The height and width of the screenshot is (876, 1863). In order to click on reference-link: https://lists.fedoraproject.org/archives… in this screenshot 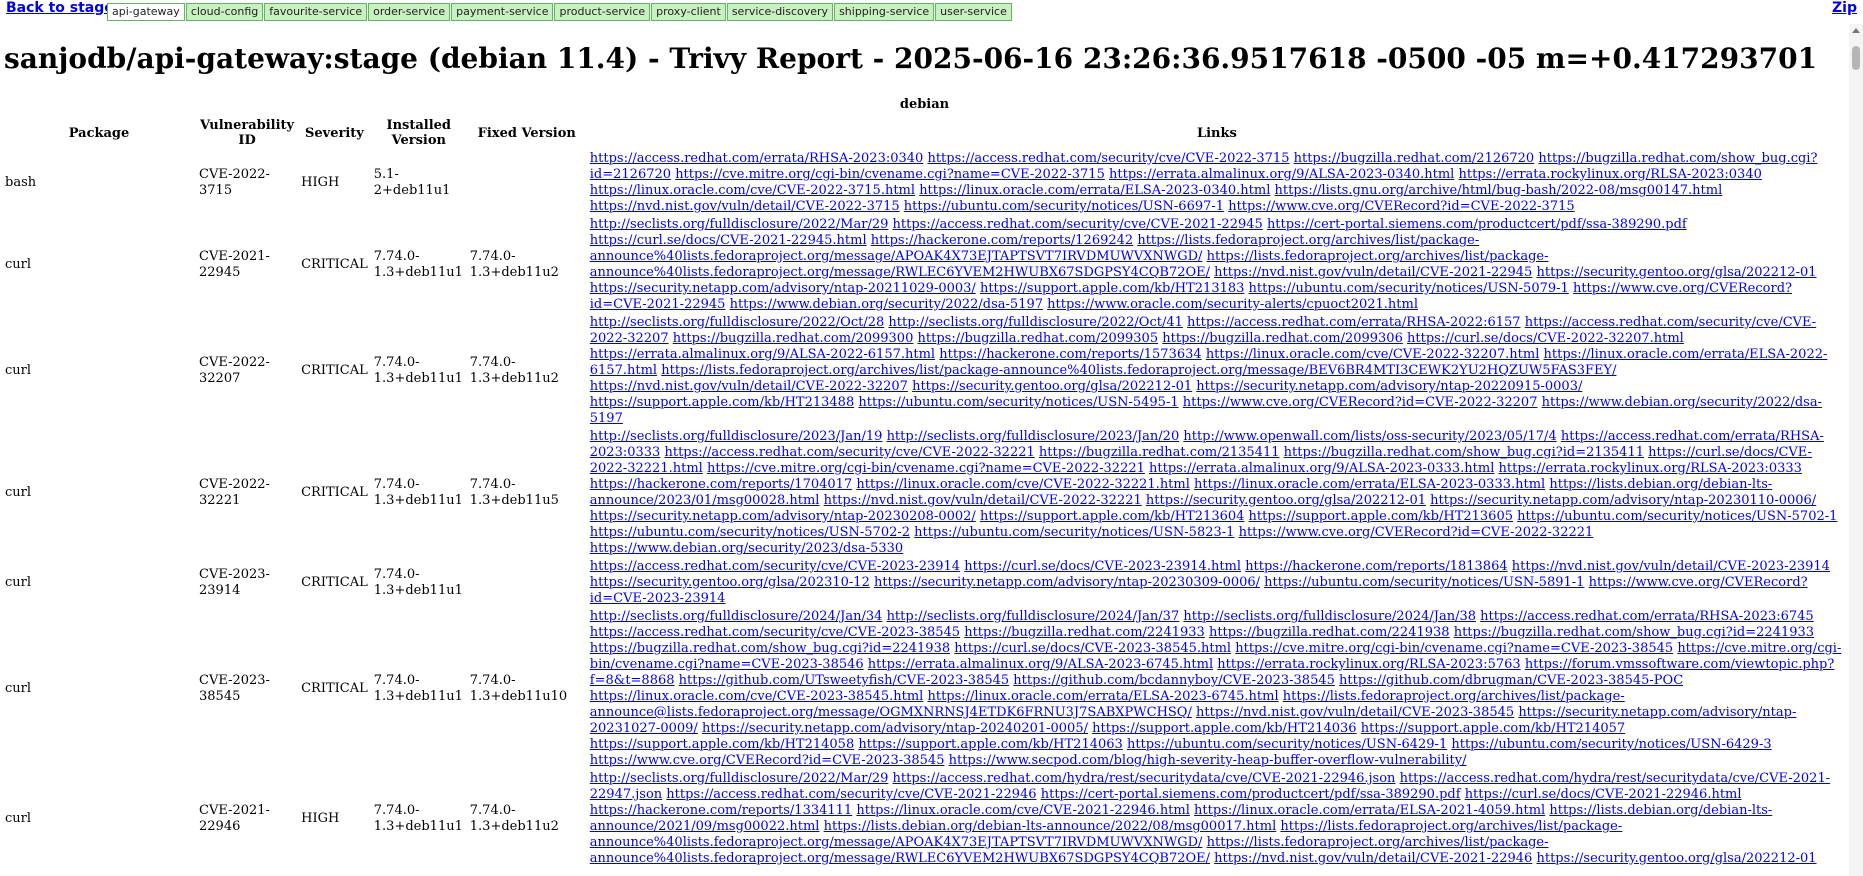, I will do `click(1138, 370)`.